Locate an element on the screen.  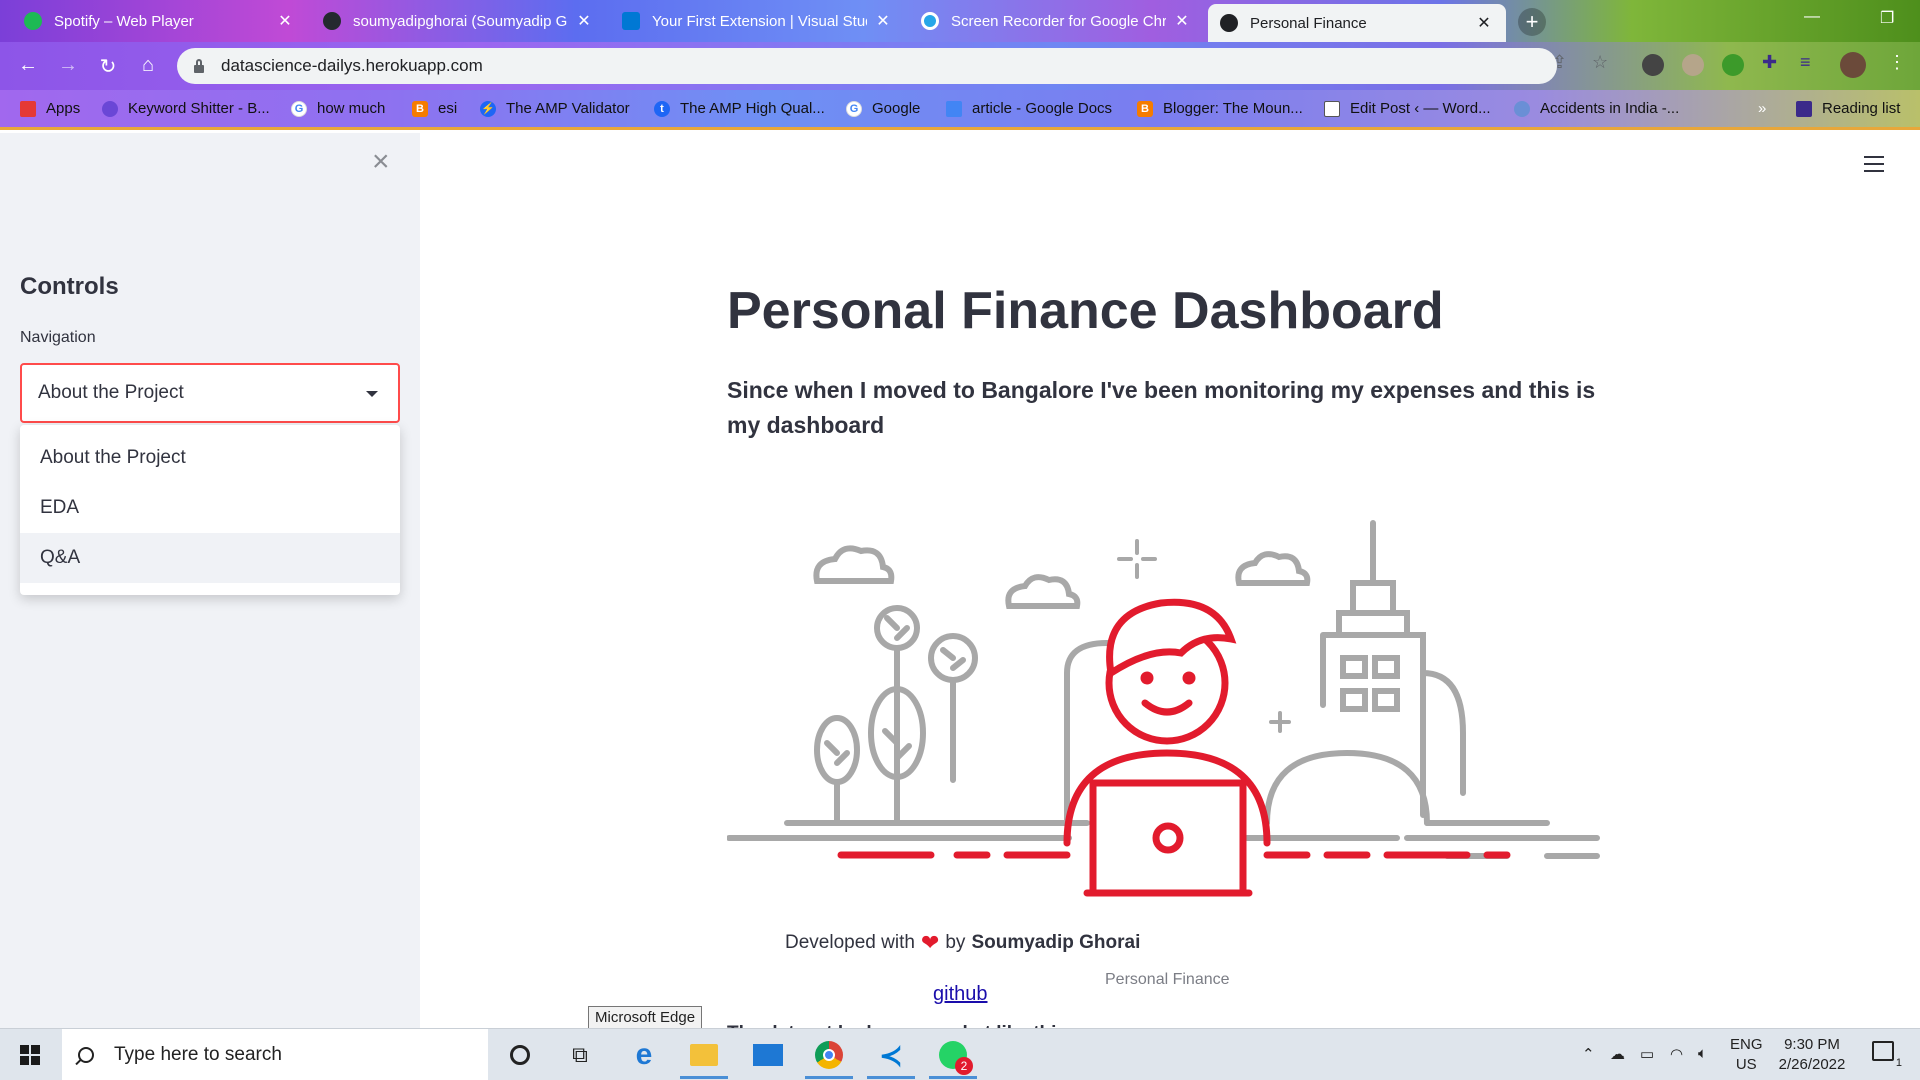
minimize-icon: — is located at coordinates (1812, 17).